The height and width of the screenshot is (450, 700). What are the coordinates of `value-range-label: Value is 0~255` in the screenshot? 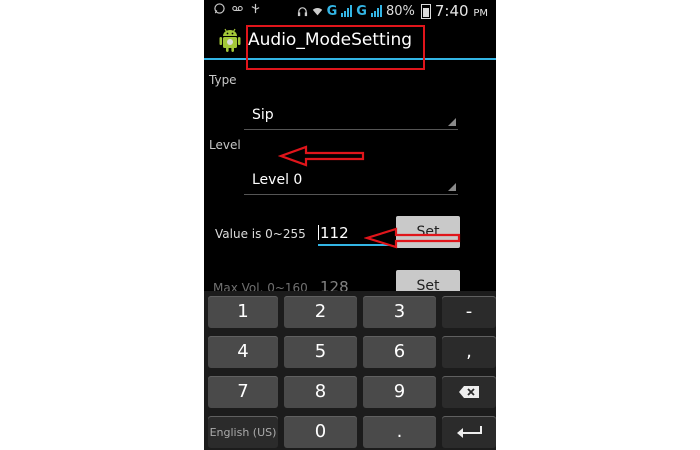 It's located at (260, 234).